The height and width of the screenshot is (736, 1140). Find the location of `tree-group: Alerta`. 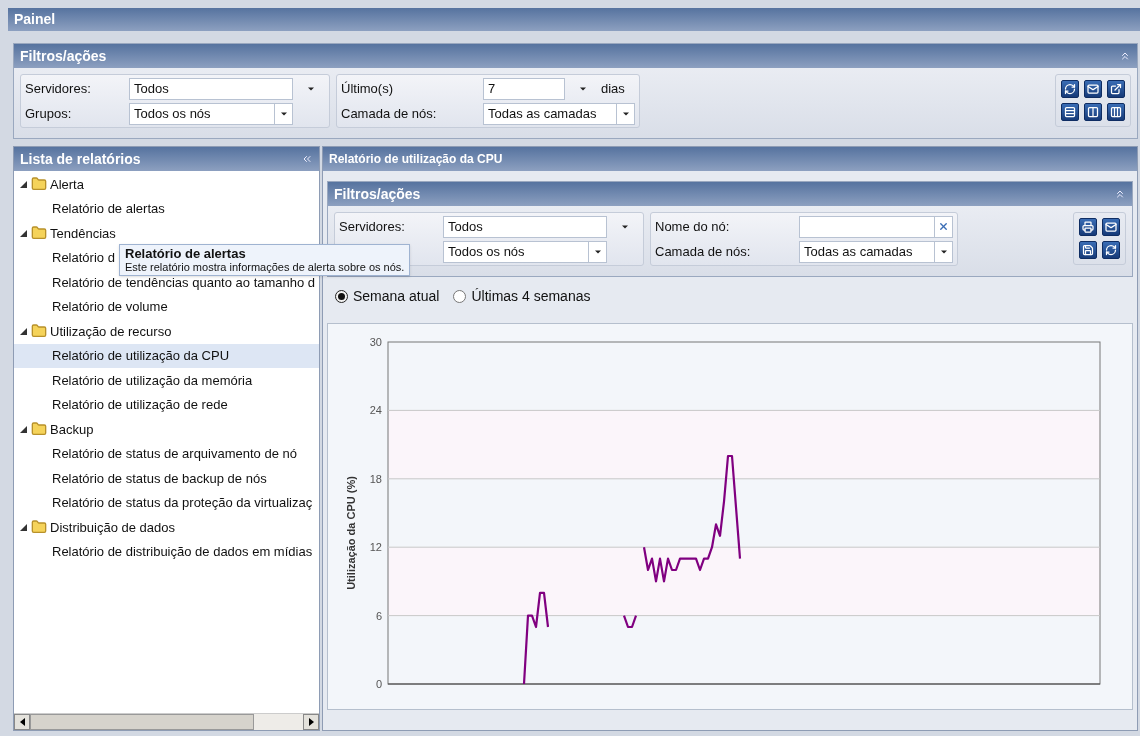

tree-group: Alerta is located at coordinates (67, 184).